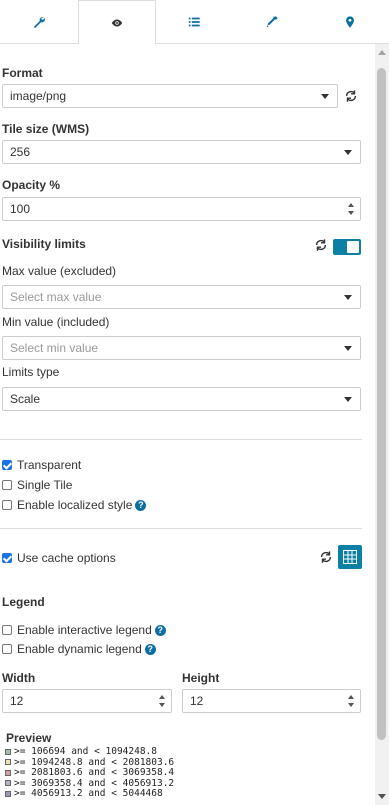 The height and width of the screenshot is (805, 389). I want to click on legend-entry-label: >= 4056913.2 and < 5044468, so click(88, 794).